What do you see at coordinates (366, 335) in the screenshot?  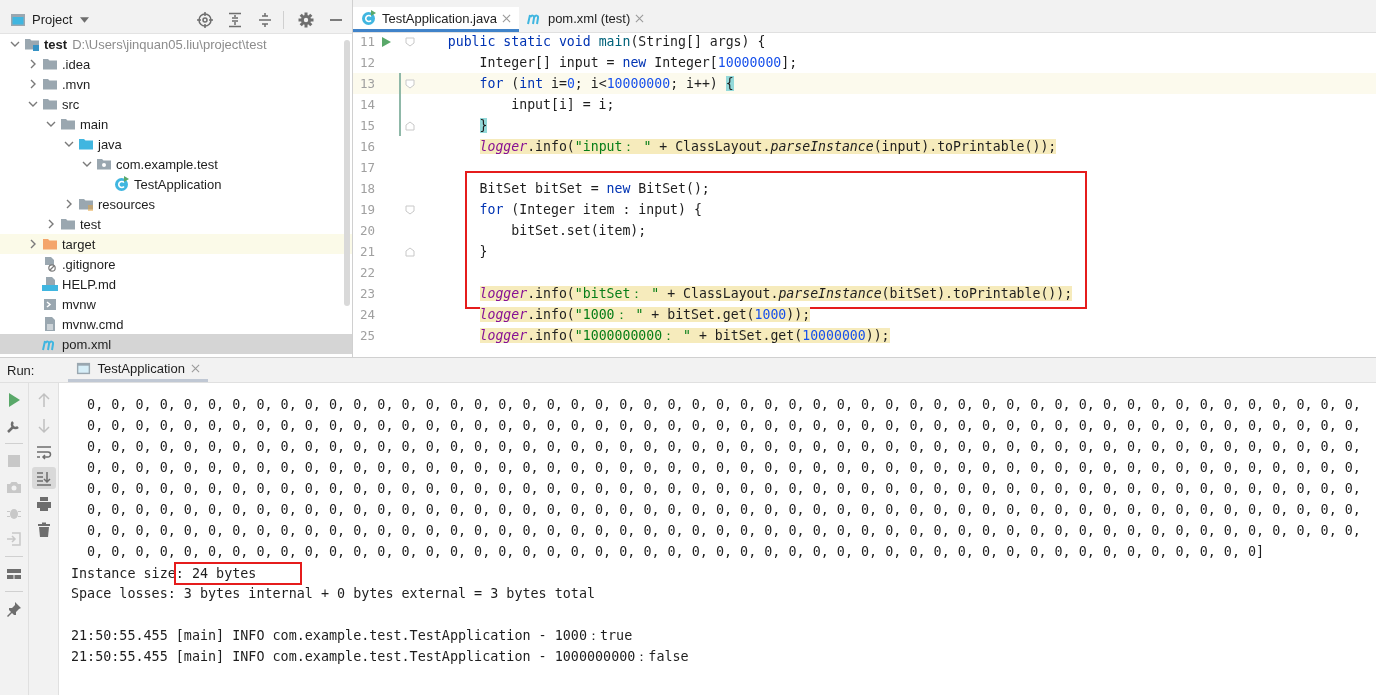 I see `line-number: 25` at bounding box center [366, 335].